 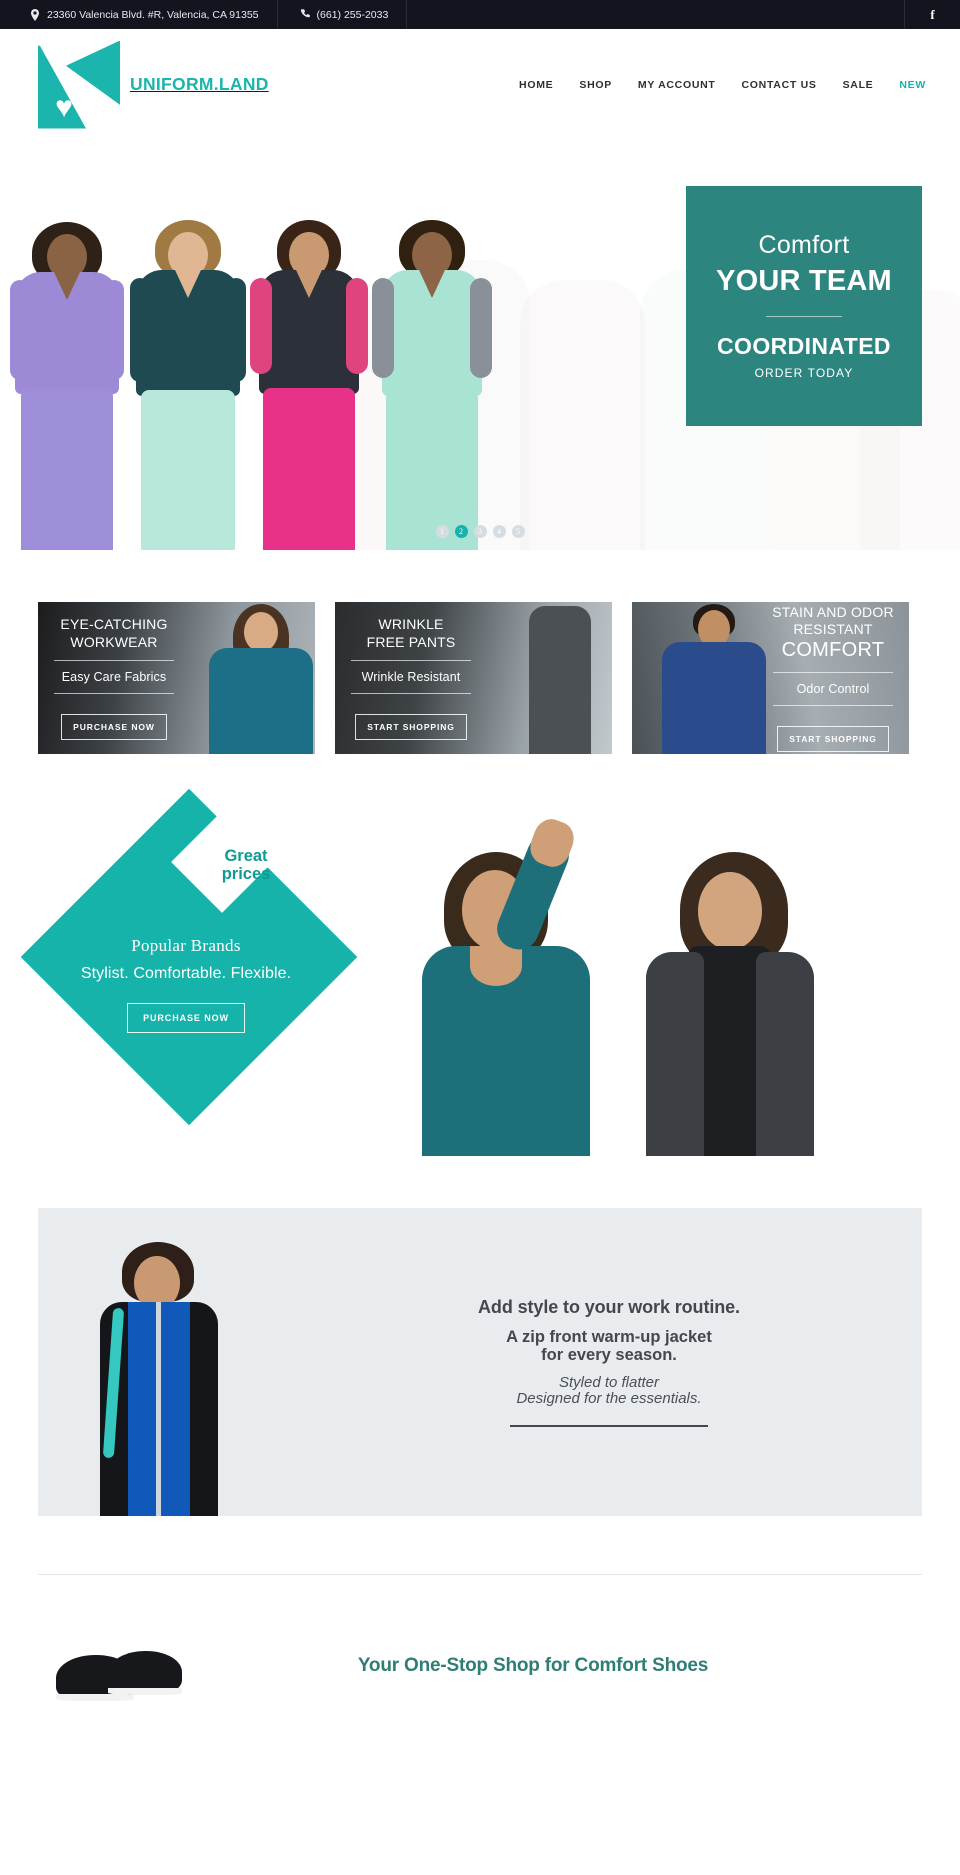 What do you see at coordinates (114, 726) in the screenshot?
I see `promo-button-1: PURCHASE NOW` at bounding box center [114, 726].